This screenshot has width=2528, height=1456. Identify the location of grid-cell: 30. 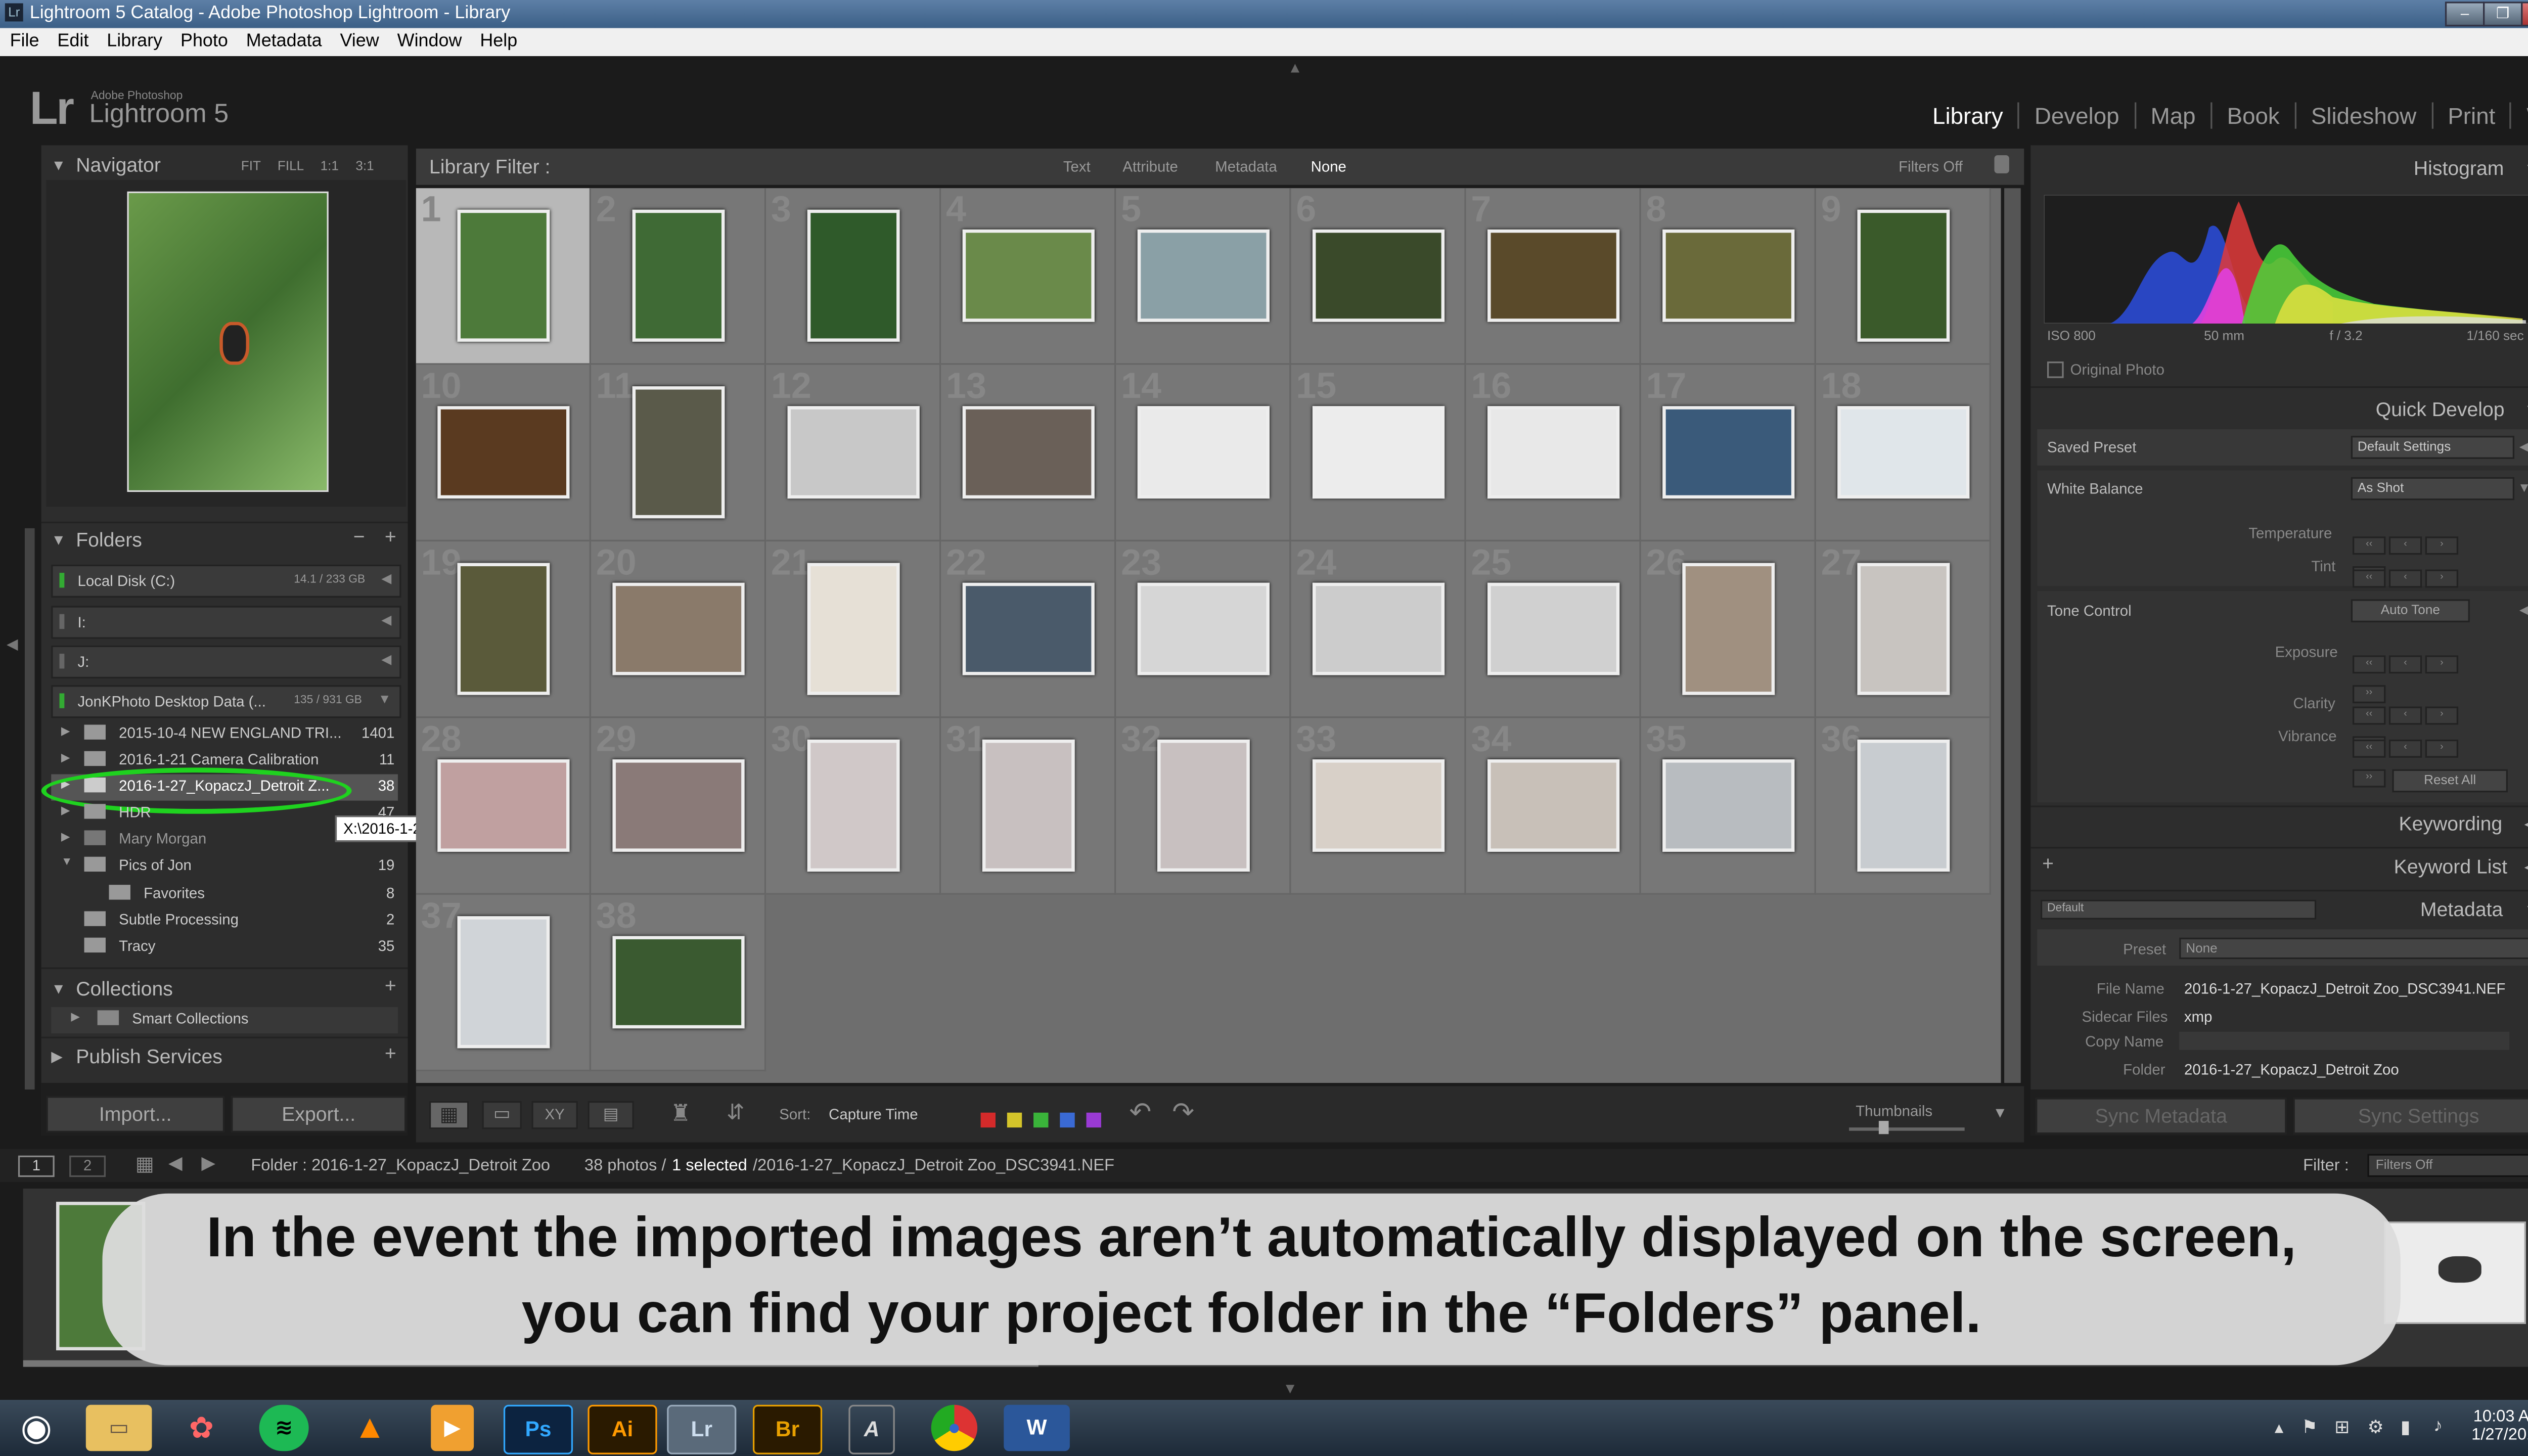
(854, 806).